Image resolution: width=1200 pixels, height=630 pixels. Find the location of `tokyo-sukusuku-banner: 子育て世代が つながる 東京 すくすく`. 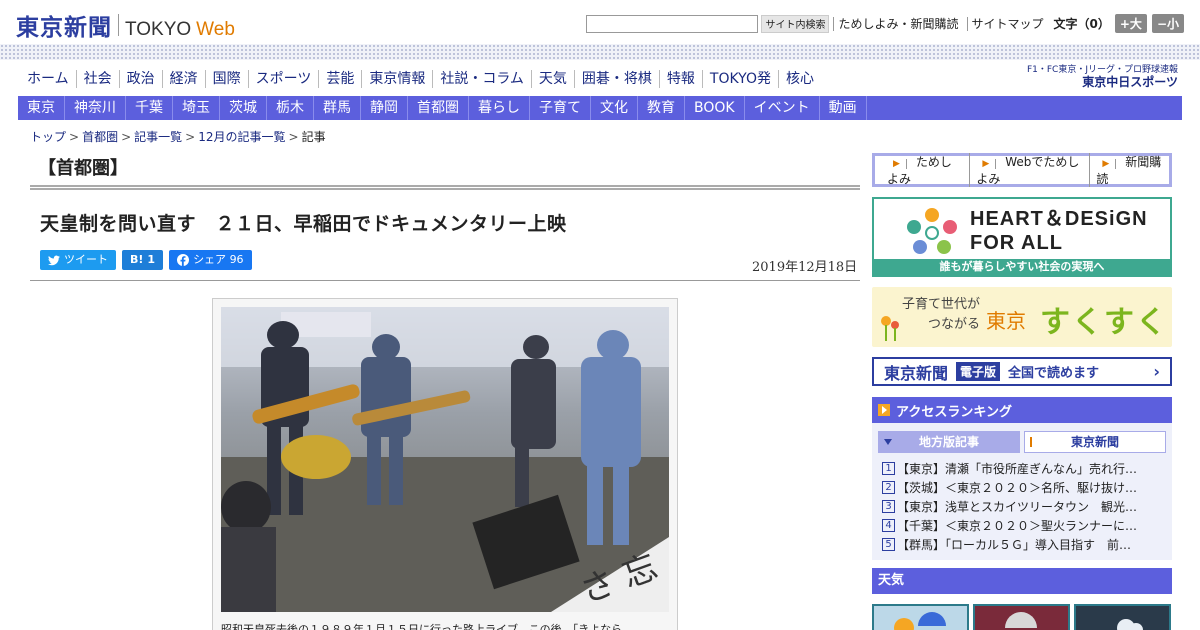

tokyo-sukusuku-banner: 子育て世代が つながる 東京 すくすく is located at coordinates (1022, 317).